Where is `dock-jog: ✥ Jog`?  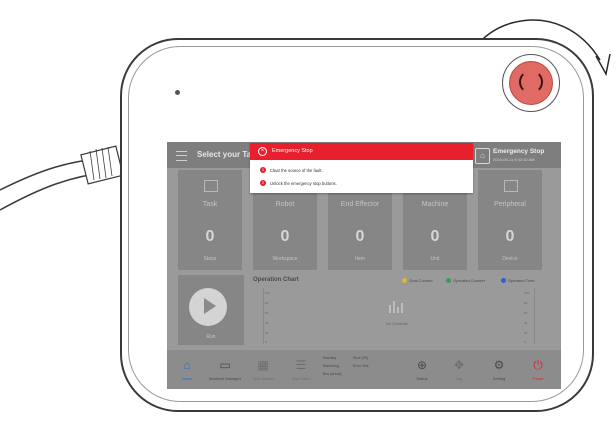 dock-jog: ✥ Jog is located at coordinates (459, 370).